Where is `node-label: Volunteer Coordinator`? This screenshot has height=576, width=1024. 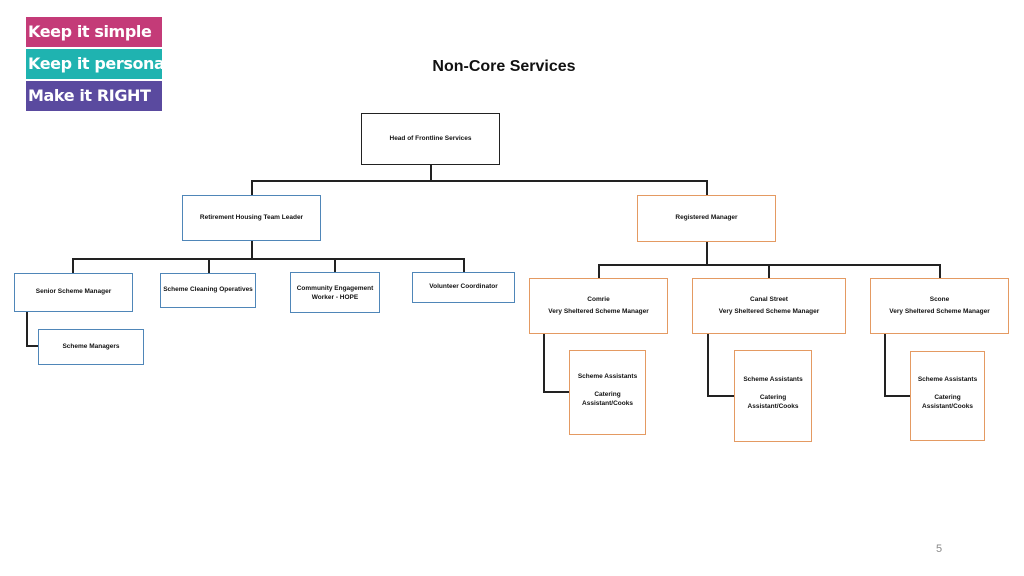
node-label: Volunteer Coordinator is located at coordinates (463, 286).